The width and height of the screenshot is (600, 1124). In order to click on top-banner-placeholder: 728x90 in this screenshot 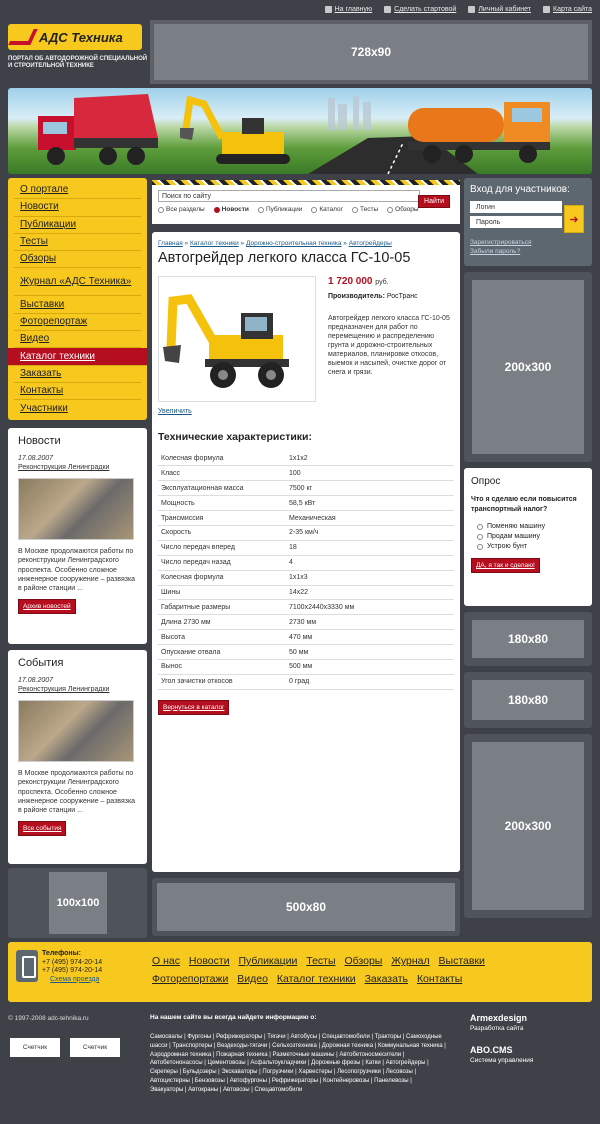, I will do `click(371, 52)`.